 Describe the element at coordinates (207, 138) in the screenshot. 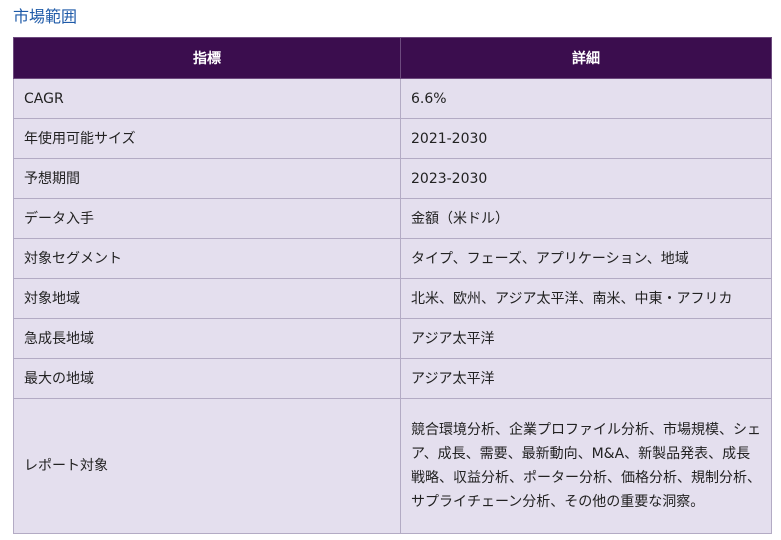

I see `metric-cell: 年使用可能サイズ` at that location.